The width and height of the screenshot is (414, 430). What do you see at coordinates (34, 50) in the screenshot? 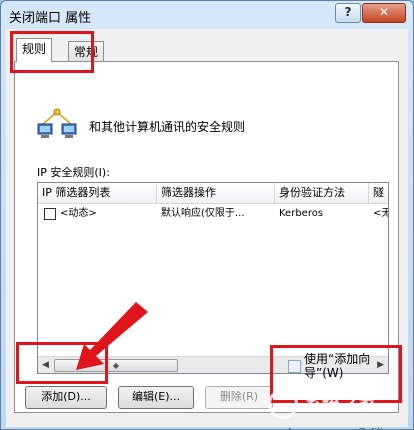
I see `tab-rules: 规则` at bounding box center [34, 50].